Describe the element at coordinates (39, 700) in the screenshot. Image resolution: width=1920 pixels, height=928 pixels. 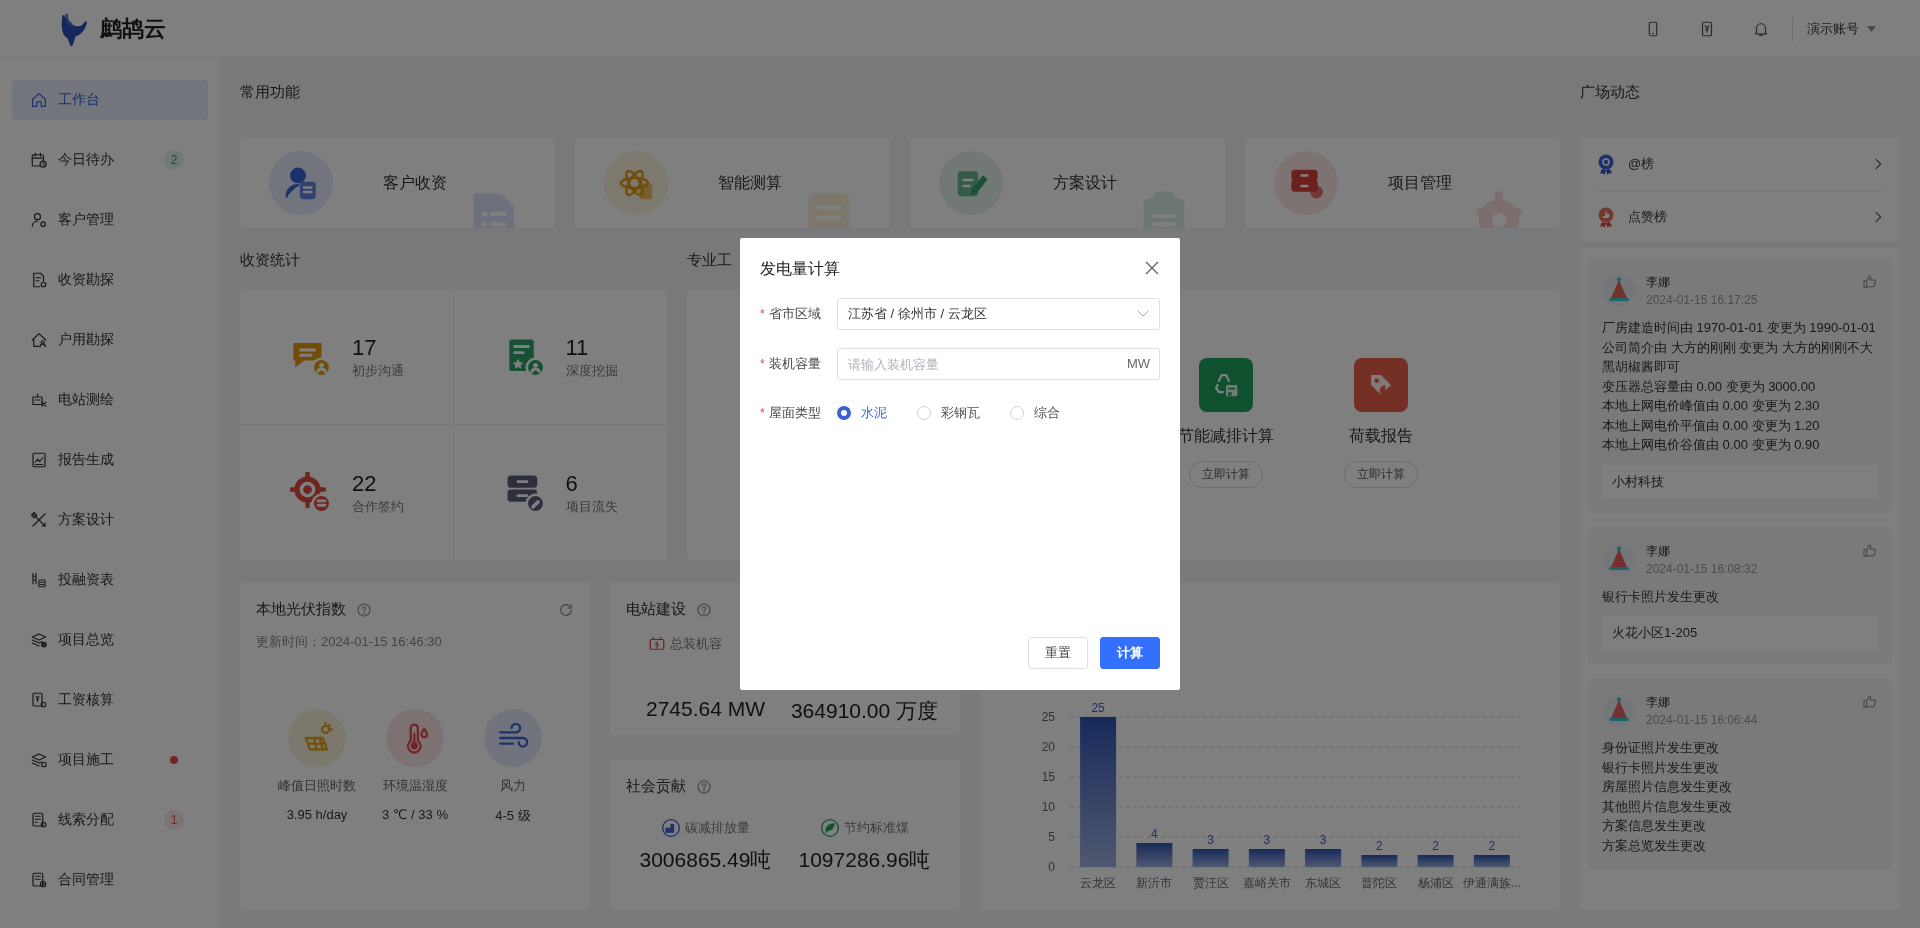
I see `yen-document-gear-icon` at that location.